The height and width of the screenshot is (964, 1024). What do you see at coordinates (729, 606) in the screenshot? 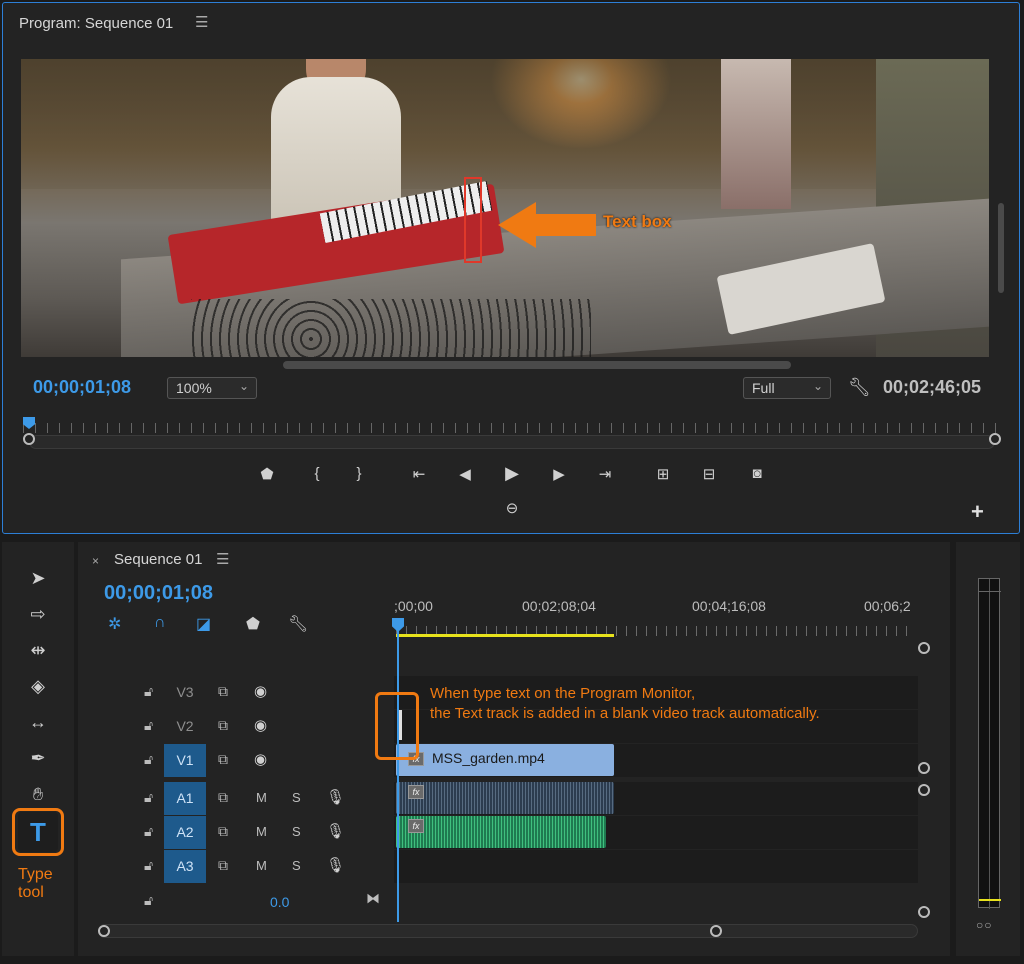
I see `ruler-label-2: 00;04;16;08` at bounding box center [729, 606].